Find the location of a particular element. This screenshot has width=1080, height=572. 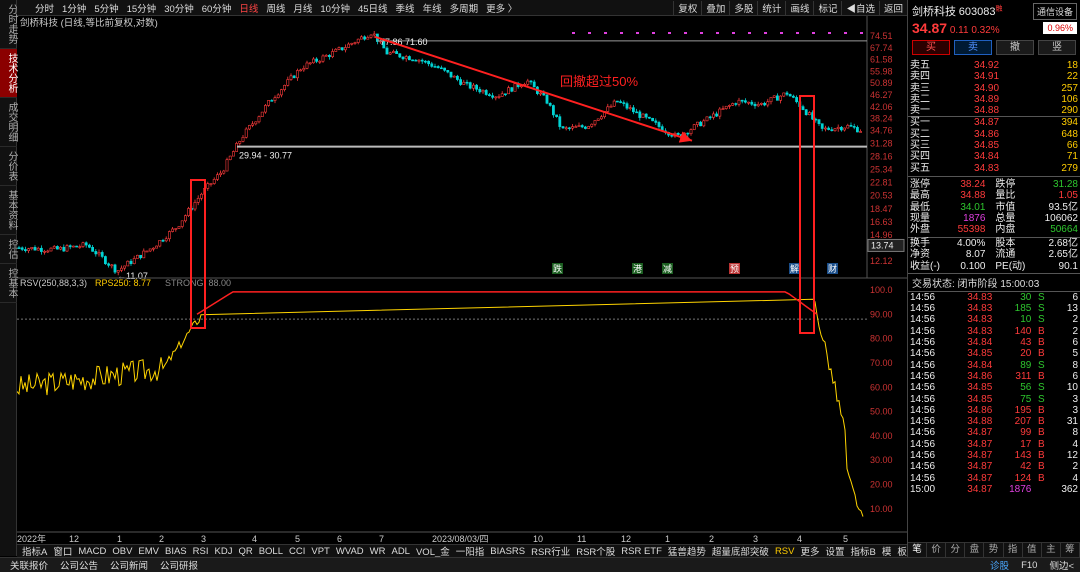

indicator-tab: WVAD is located at coordinates (350, 551).